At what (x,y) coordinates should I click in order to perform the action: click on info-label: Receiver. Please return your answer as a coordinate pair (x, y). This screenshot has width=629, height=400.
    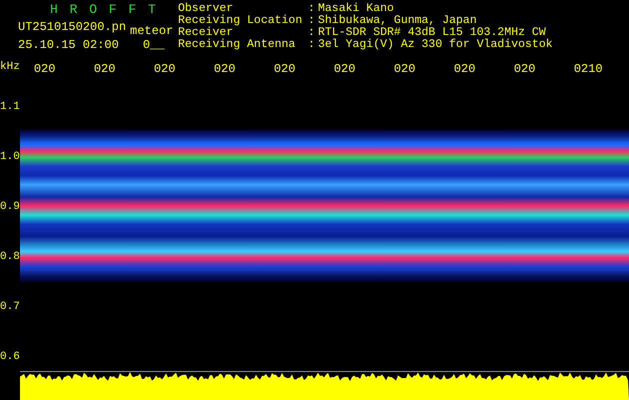
    Looking at the image, I should click on (206, 33).